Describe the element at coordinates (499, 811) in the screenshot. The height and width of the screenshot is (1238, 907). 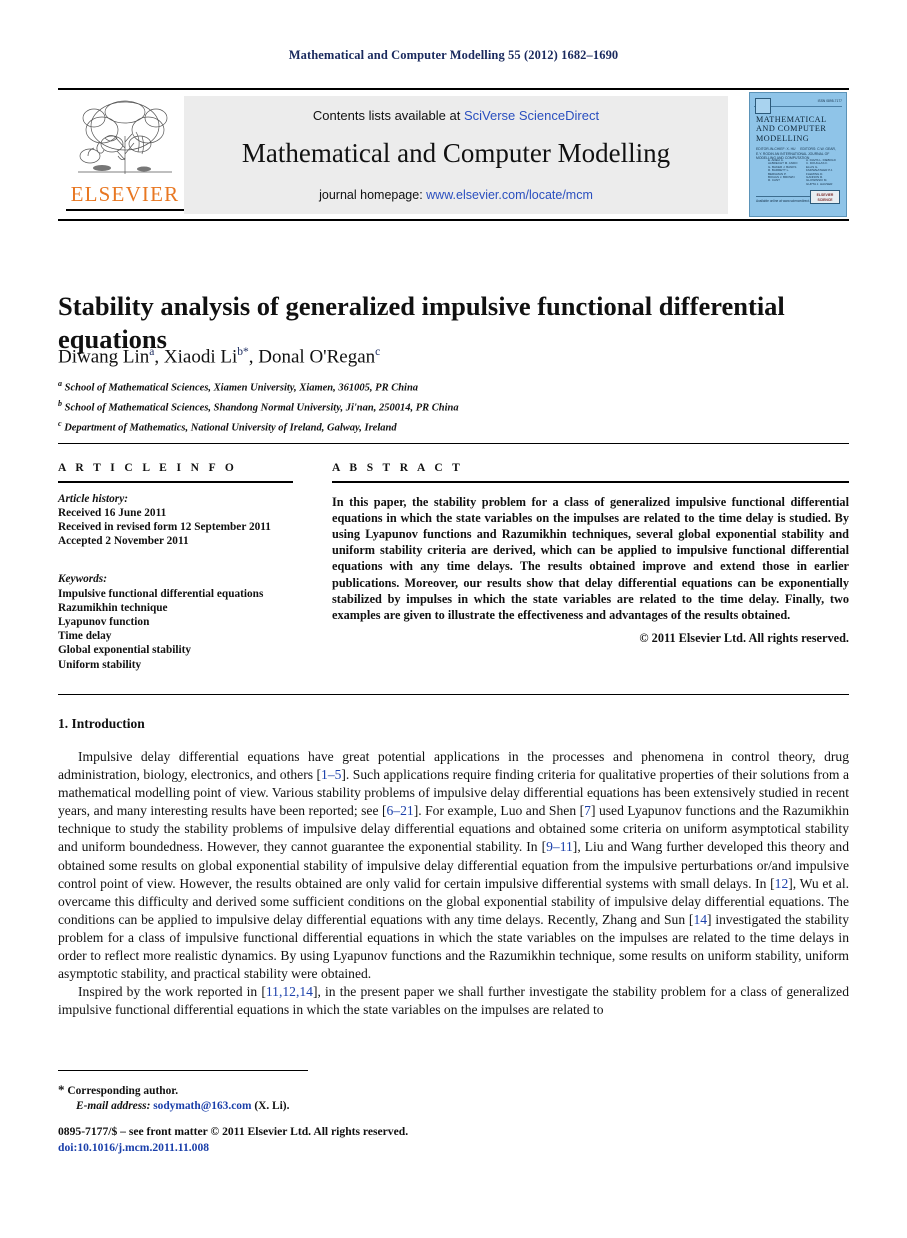
I see `para1-seg-c: ]. For example, Luo and Shen [` at that location.